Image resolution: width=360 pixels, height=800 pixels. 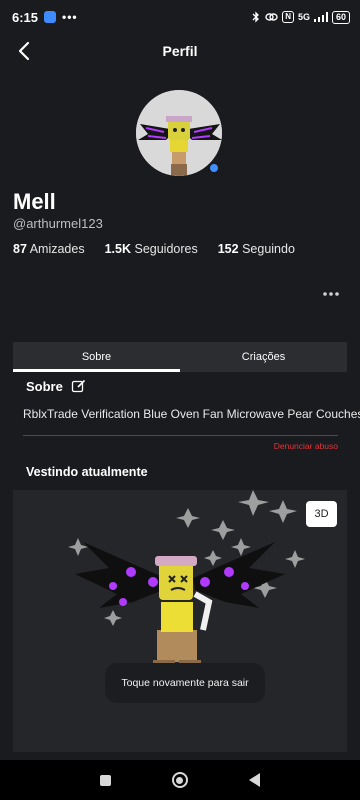 What do you see at coordinates (87, 472) in the screenshot?
I see `currently-wearing-title: Vestindo atualmente` at bounding box center [87, 472].